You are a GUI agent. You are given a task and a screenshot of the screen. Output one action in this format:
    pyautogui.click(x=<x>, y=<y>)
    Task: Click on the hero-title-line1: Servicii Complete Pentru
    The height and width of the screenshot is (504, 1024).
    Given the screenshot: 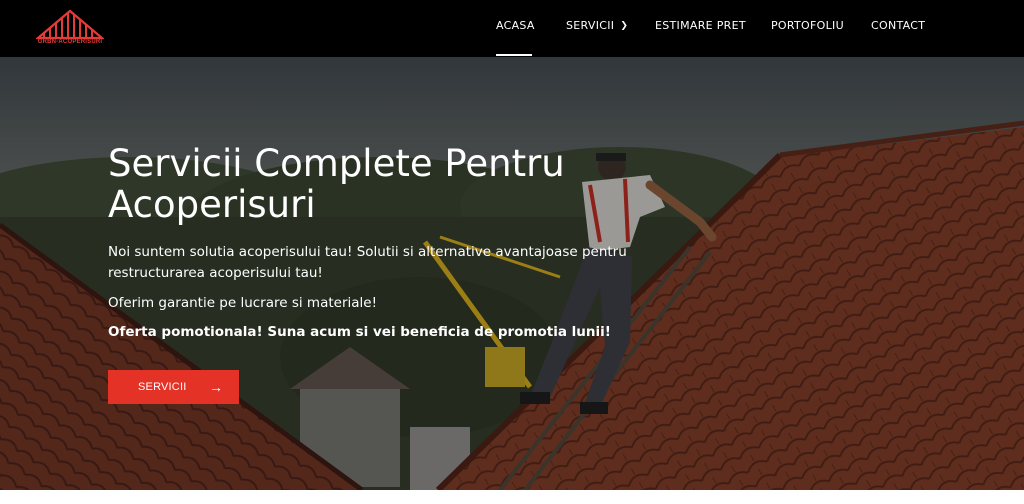 What is the action you would take?
    pyautogui.click(x=336, y=163)
    